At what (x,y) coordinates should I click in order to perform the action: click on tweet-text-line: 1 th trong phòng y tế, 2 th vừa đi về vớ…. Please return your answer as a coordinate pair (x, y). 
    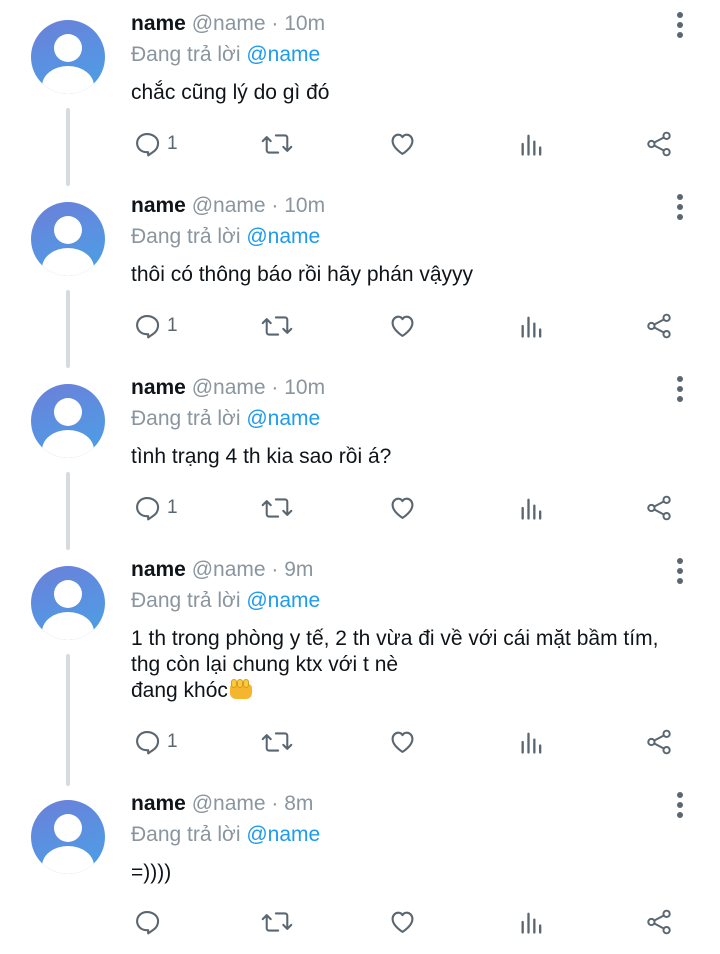
    Looking at the image, I should click on (395, 638).